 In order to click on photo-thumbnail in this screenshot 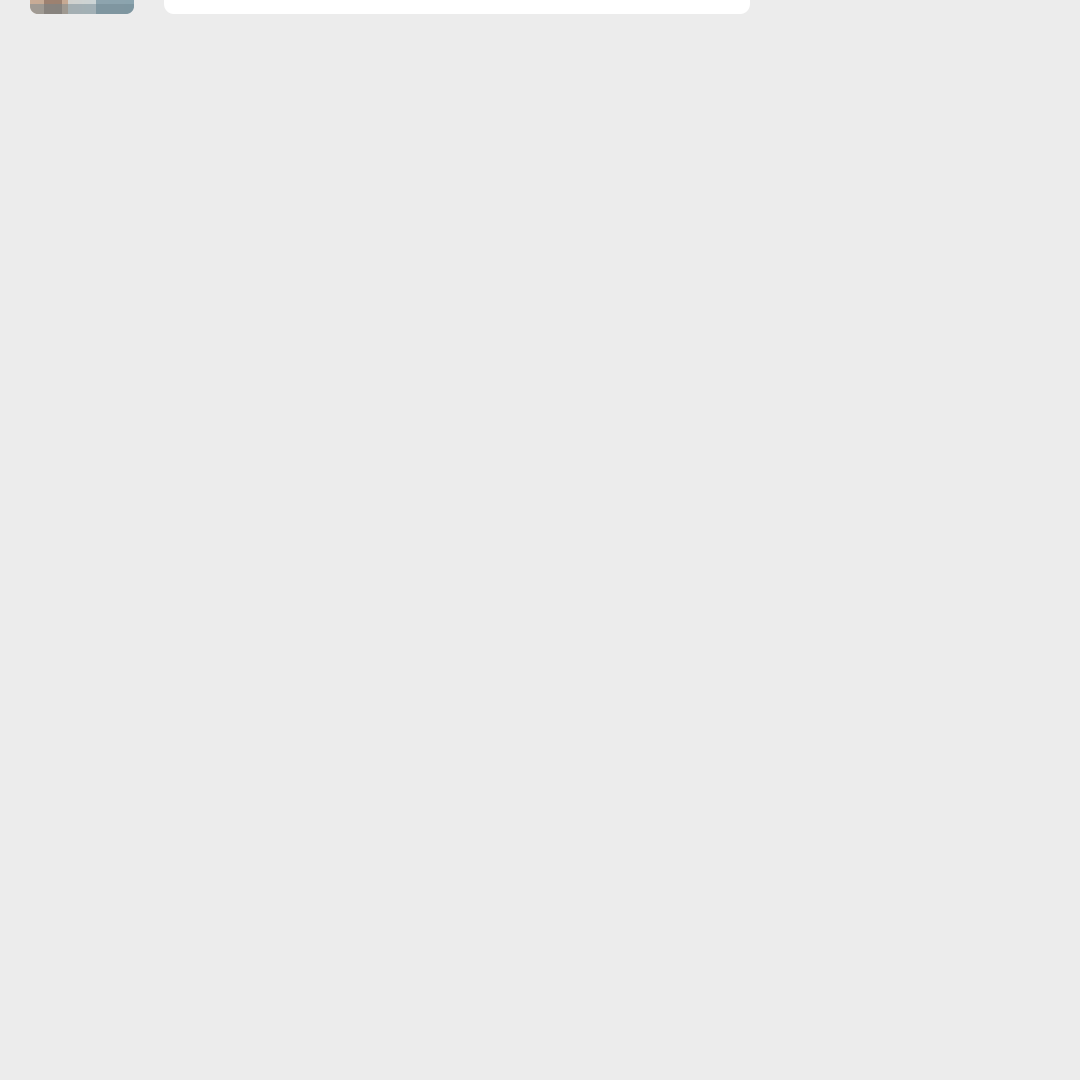, I will do `click(82, 7)`.